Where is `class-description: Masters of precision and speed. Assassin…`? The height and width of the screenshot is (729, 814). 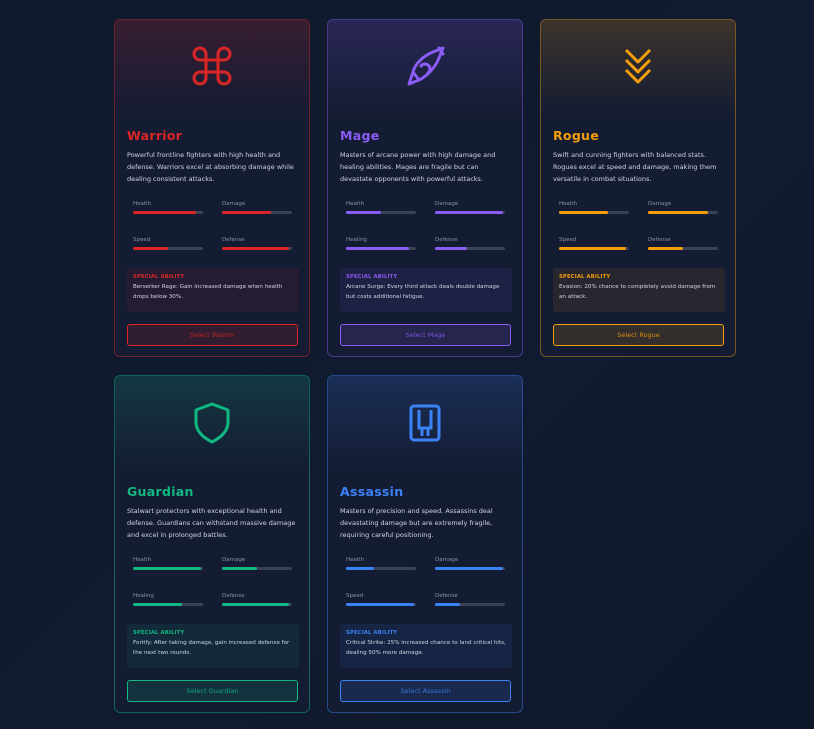
class-description: Masters of precision and speed. Assassin… is located at coordinates (416, 523).